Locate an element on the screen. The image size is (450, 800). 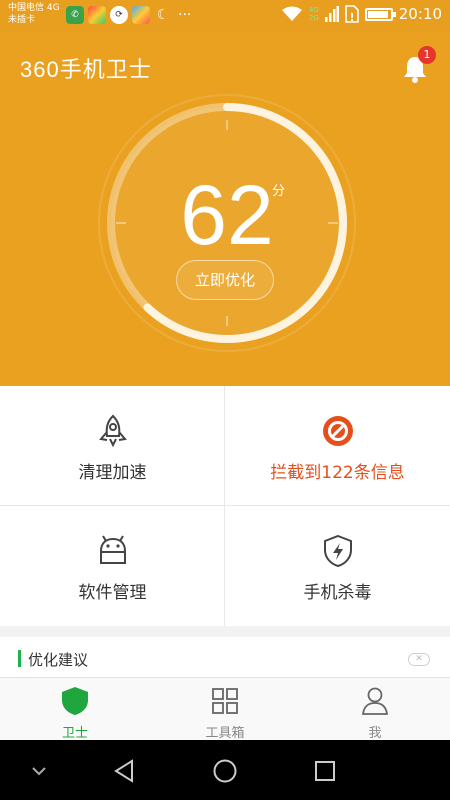
feature-label: 清理加速 is located at coordinates (112, 473).